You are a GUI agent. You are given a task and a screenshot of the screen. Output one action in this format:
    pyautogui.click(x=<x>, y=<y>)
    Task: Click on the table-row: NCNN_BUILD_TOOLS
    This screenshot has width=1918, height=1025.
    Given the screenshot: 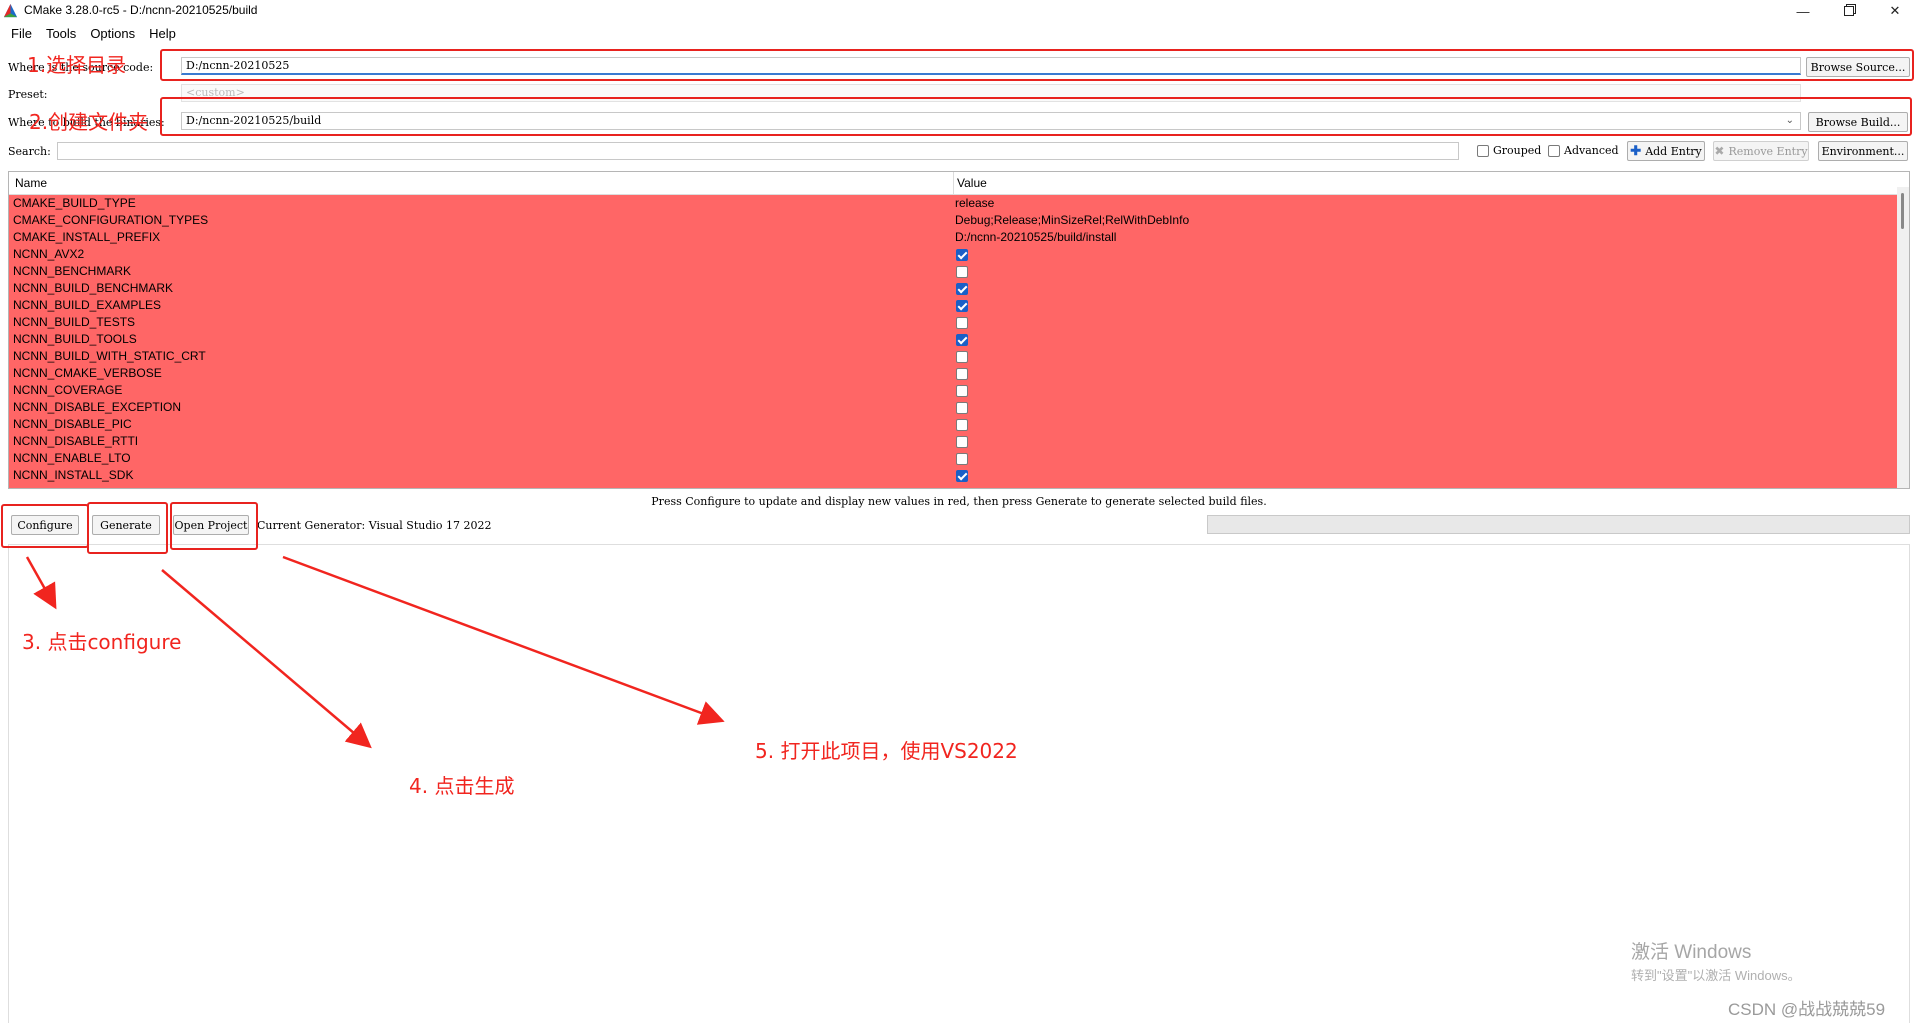 What is the action you would take?
    pyautogui.click(x=954, y=339)
    